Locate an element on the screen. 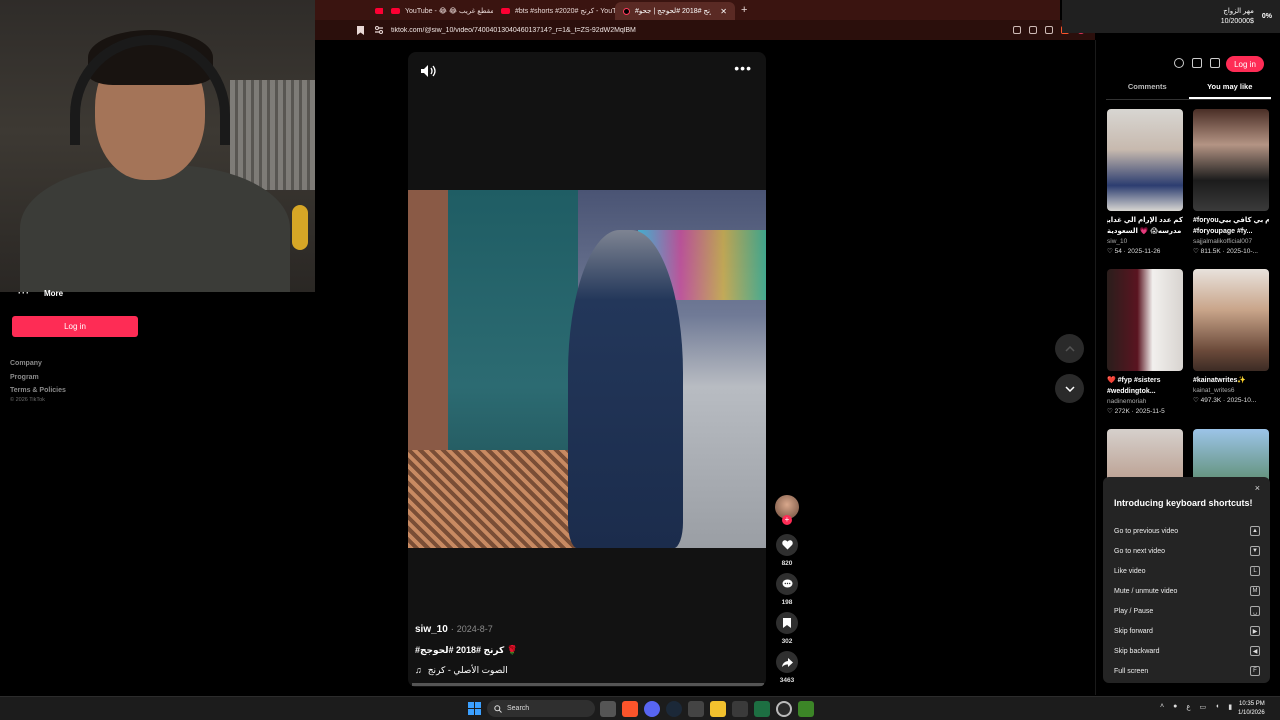 Image resolution: width=1280 pixels, height=720 pixels. next-video-button is located at coordinates (1069, 388).